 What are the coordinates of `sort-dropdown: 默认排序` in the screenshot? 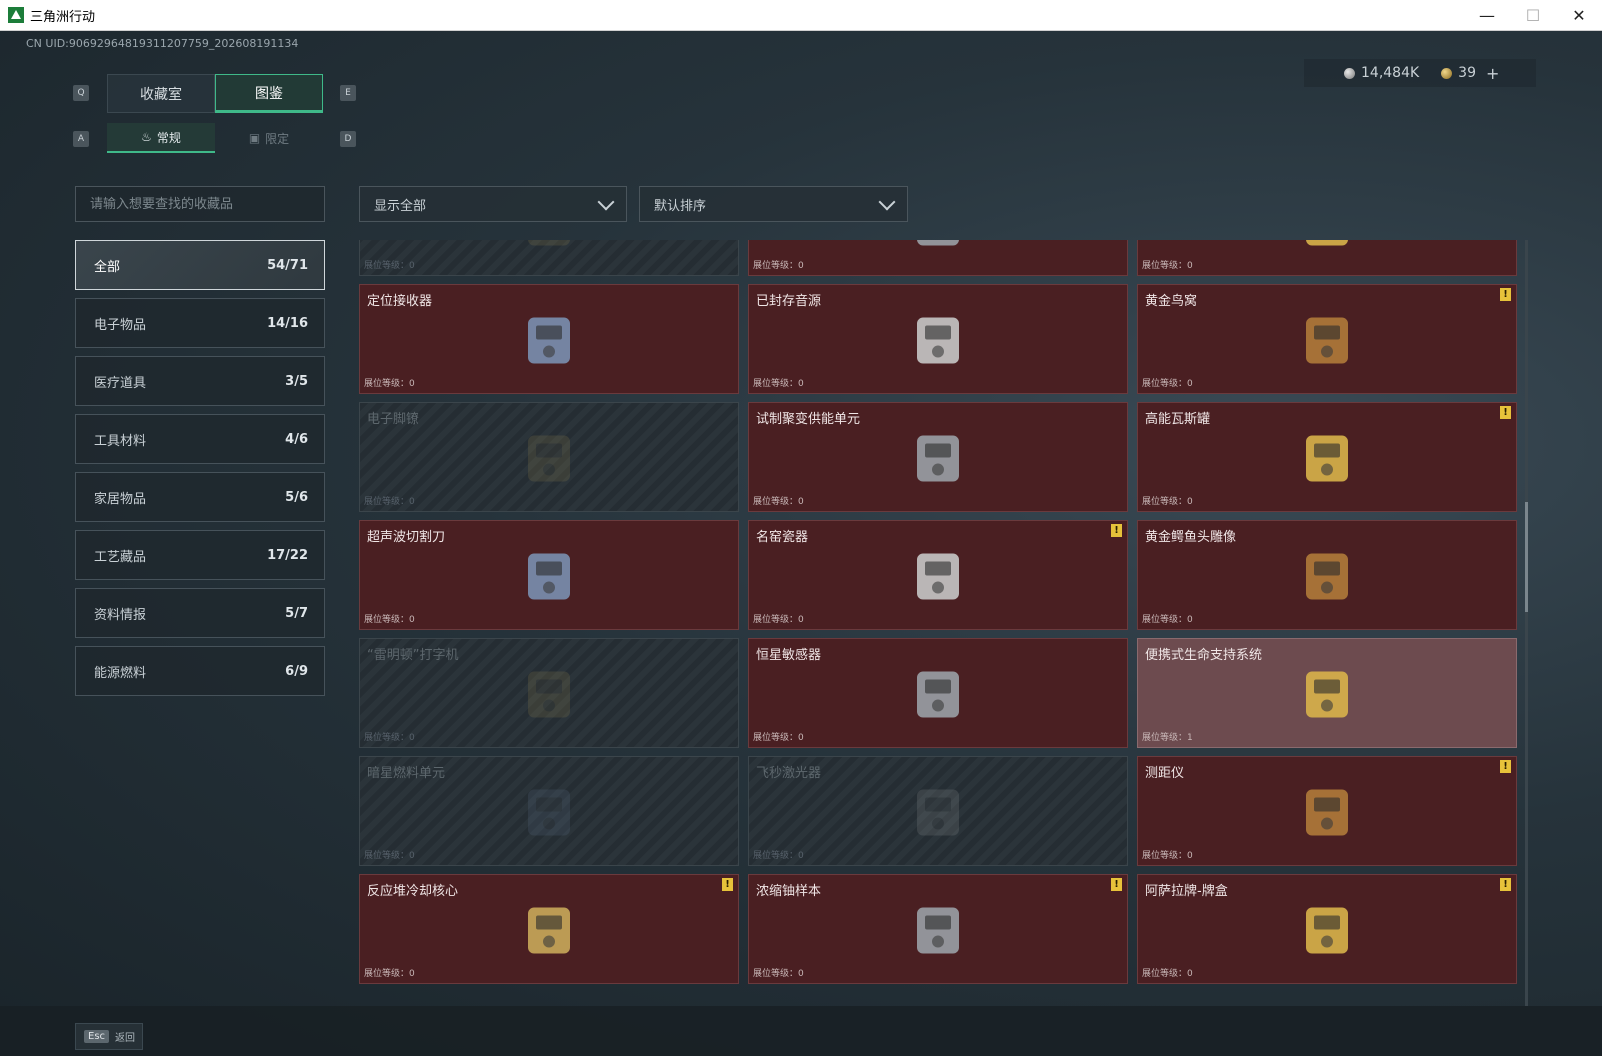 It's located at (773, 204).